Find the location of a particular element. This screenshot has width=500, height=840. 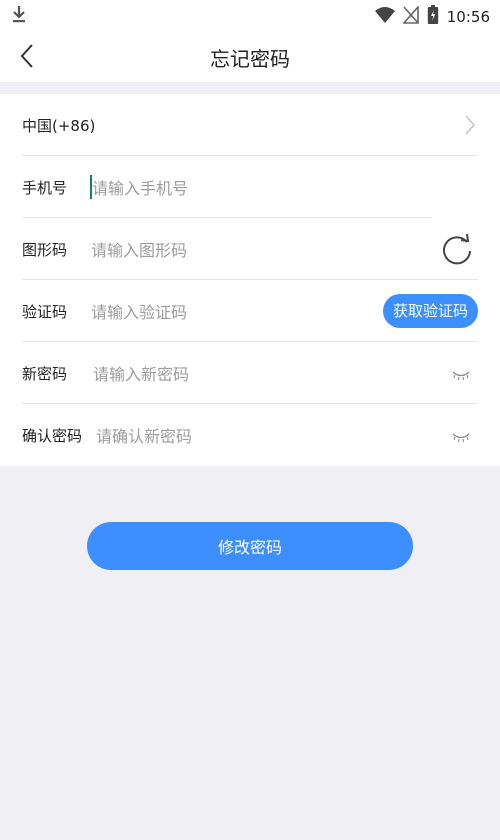

captcha-row: 图形码 is located at coordinates (250, 250).